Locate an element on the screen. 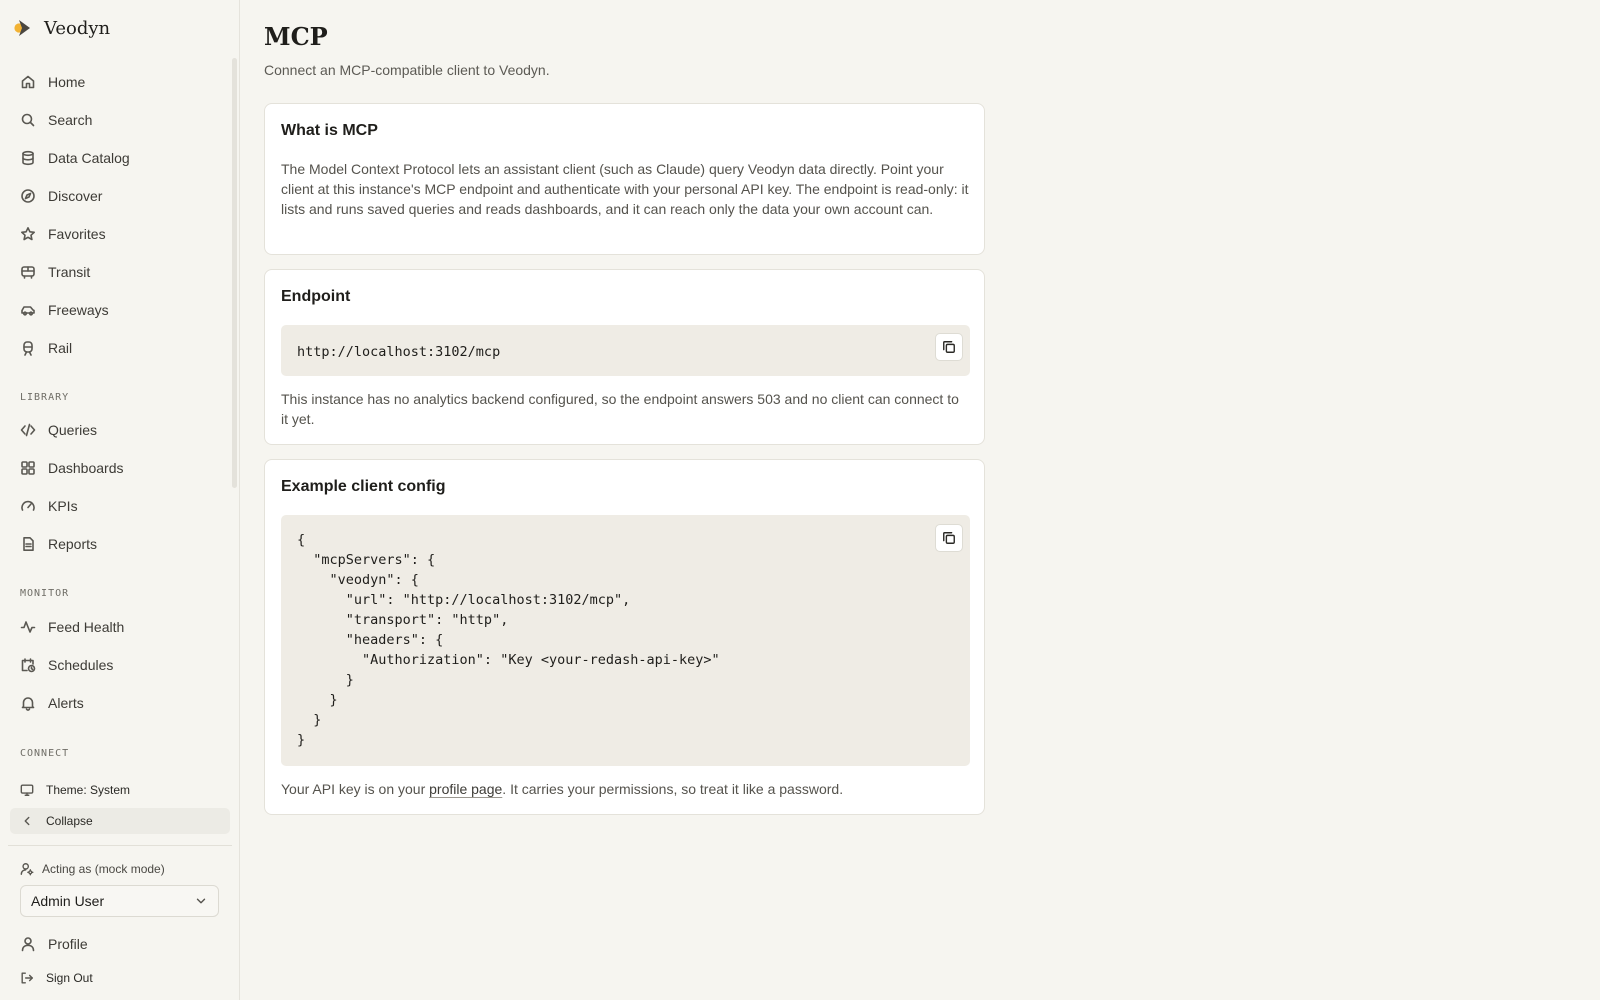 The height and width of the screenshot is (1000, 1600). collapse-button: Collapse is located at coordinates (120, 821).